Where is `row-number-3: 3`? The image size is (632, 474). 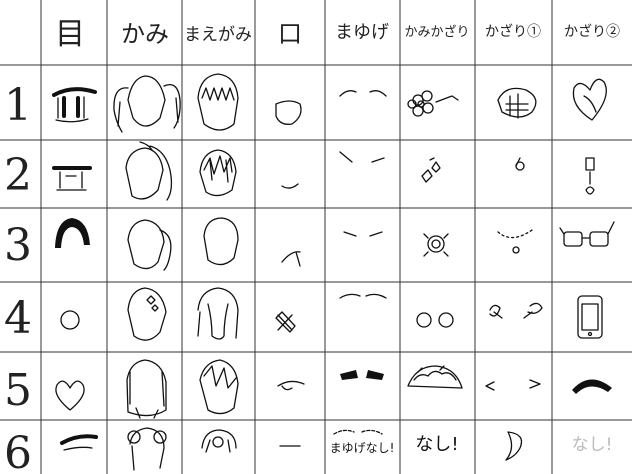
row-number-3: 3 is located at coordinates (18, 245).